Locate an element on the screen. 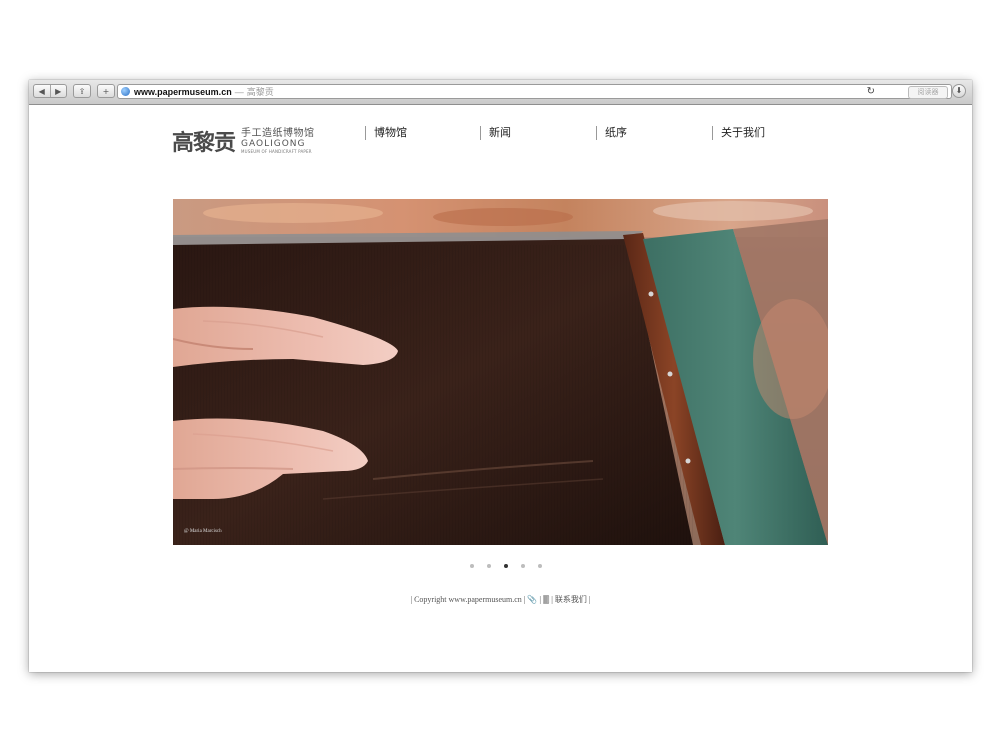 The width and height of the screenshot is (1000, 750). address-bar: www.papermuseum.cn — 高黎贡 ↻ 阅读器 is located at coordinates (534, 91).